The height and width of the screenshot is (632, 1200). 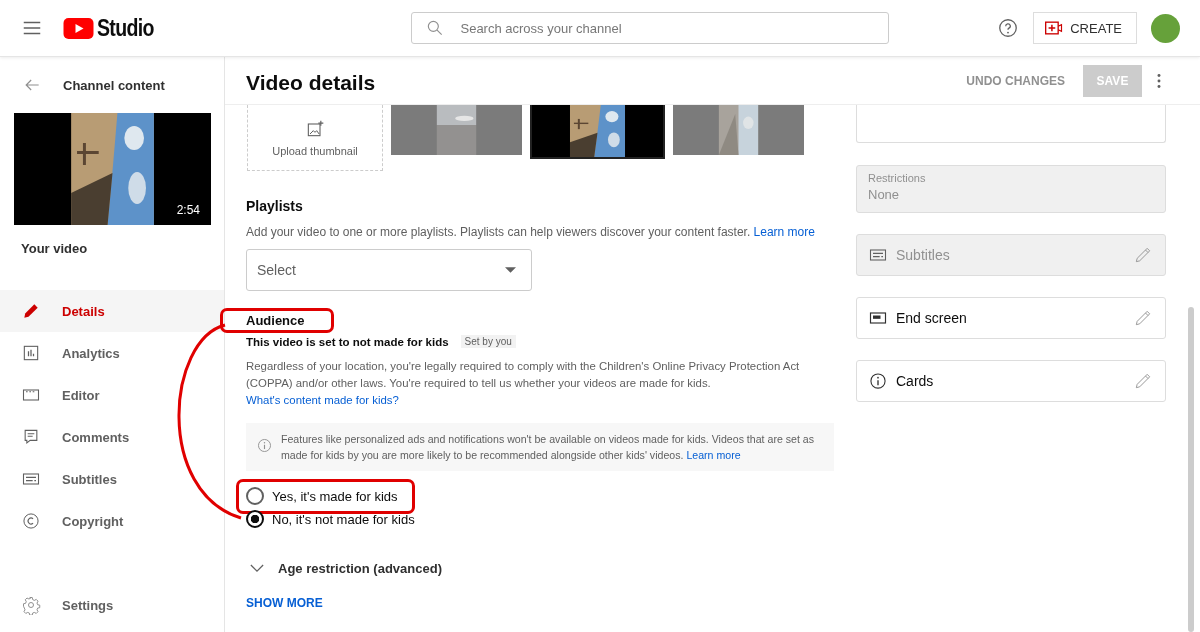 I want to click on pencil-icon, so click(x=31, y=311).